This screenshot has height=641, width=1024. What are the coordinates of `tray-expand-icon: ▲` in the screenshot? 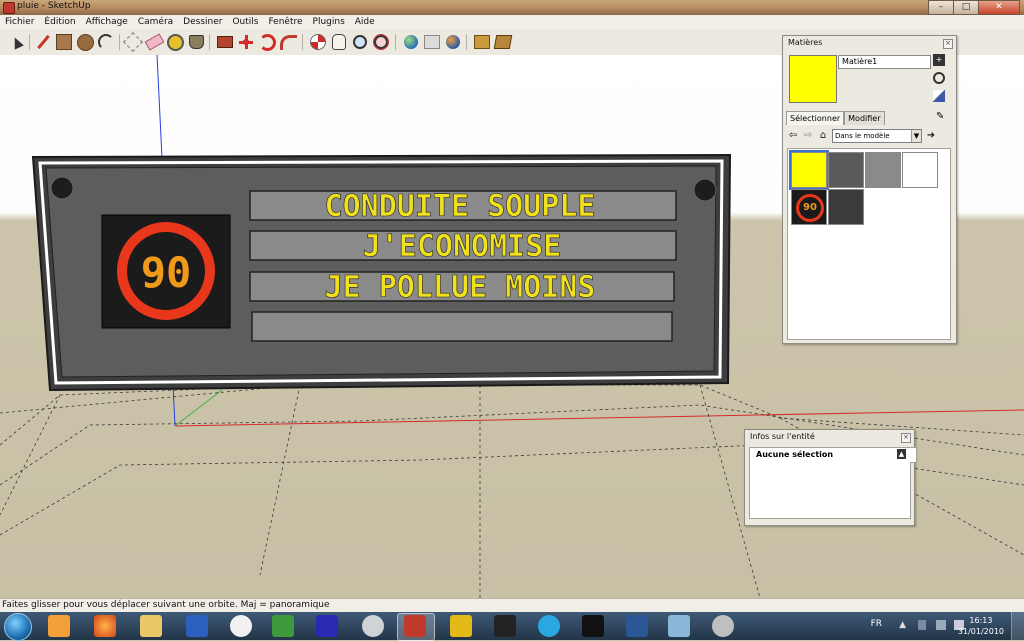 It's located at (902, 625).